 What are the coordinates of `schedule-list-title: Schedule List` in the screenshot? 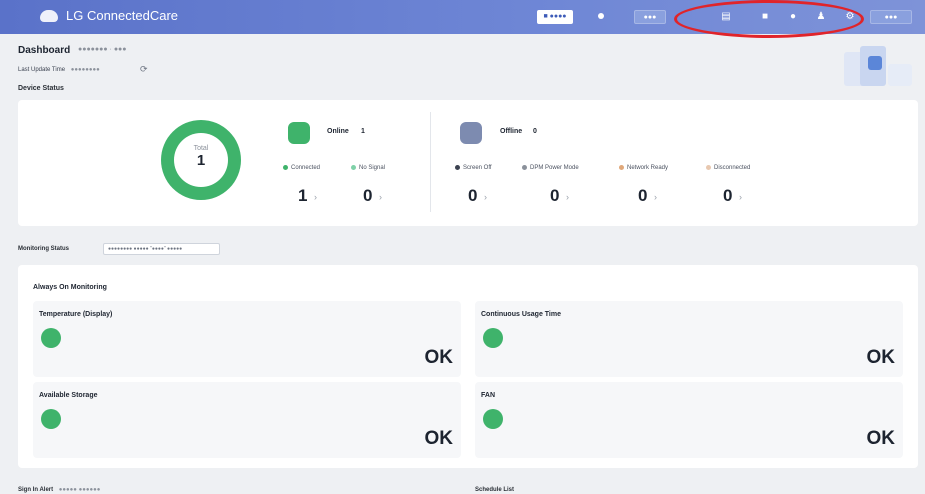 It's located at (495, 490).